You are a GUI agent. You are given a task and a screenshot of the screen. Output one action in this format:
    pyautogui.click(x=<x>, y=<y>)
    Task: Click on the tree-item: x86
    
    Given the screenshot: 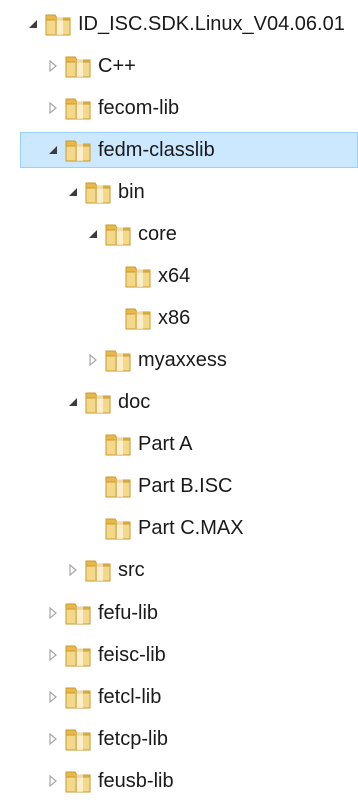 What is the action you would take?
    pyautogui.click(x=179, y=318)
    